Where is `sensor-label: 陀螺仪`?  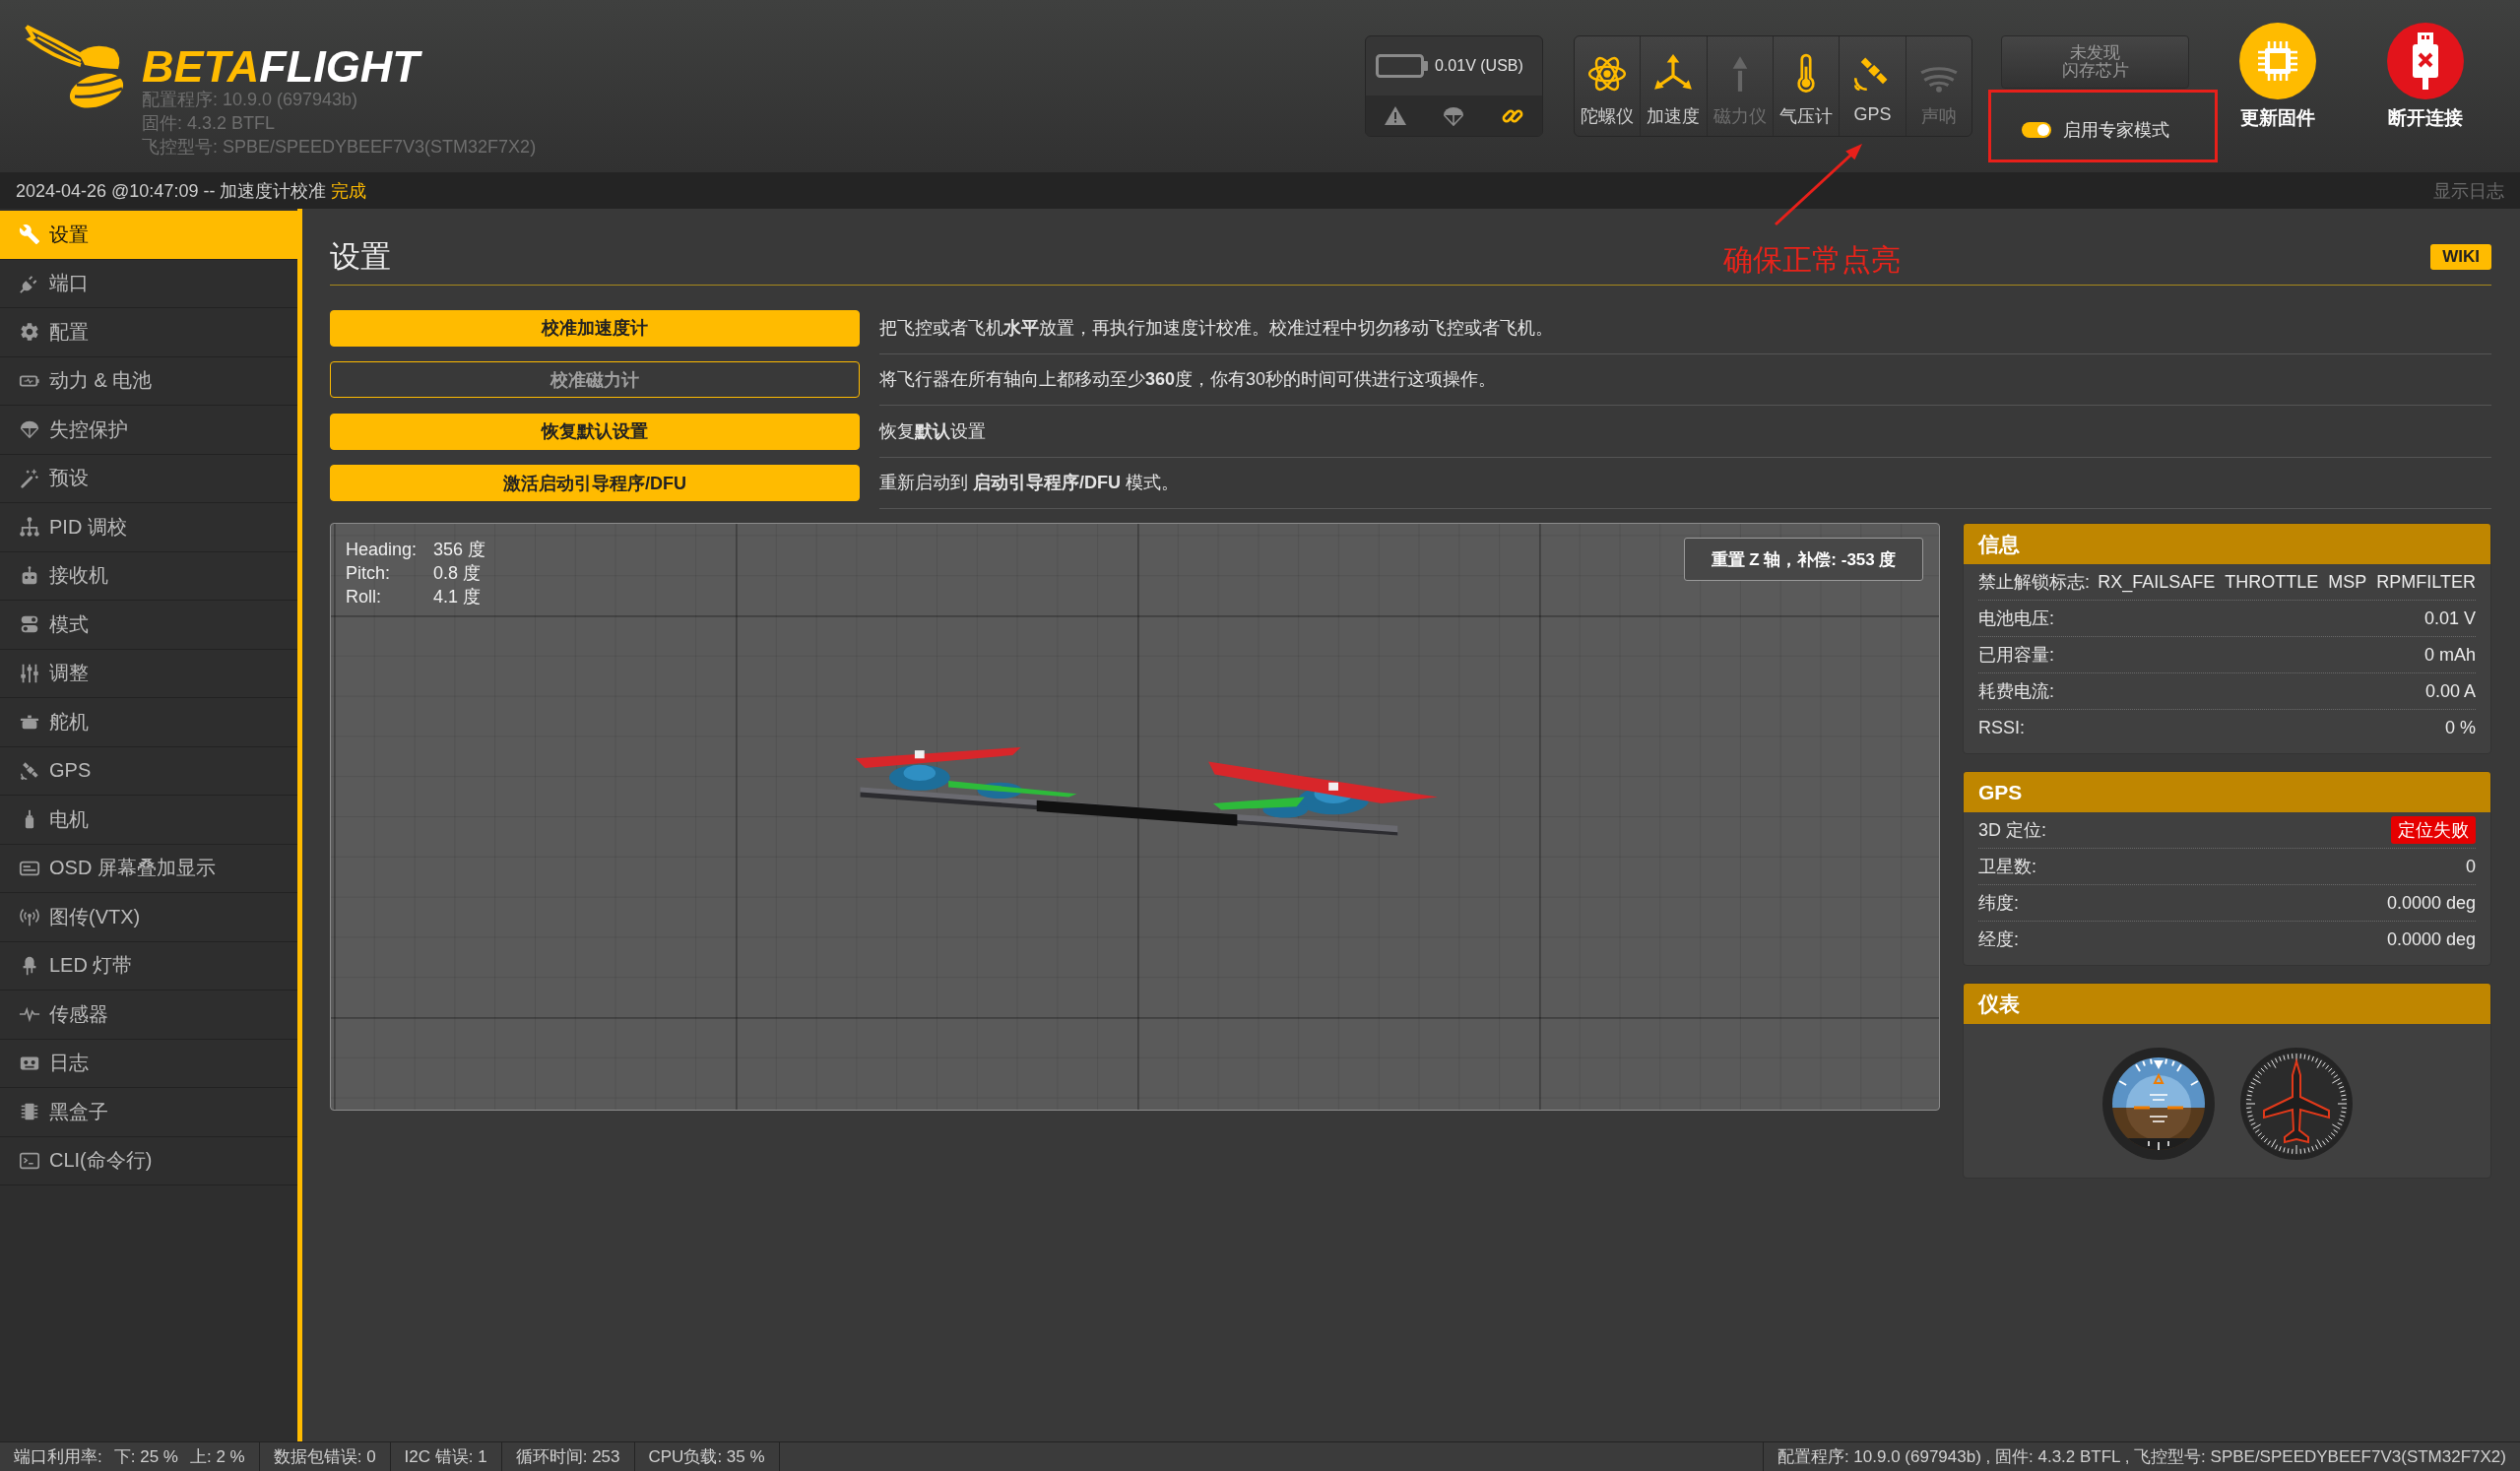 sensor-label: 陀螺仪 is located at coordinates (1608, 116).